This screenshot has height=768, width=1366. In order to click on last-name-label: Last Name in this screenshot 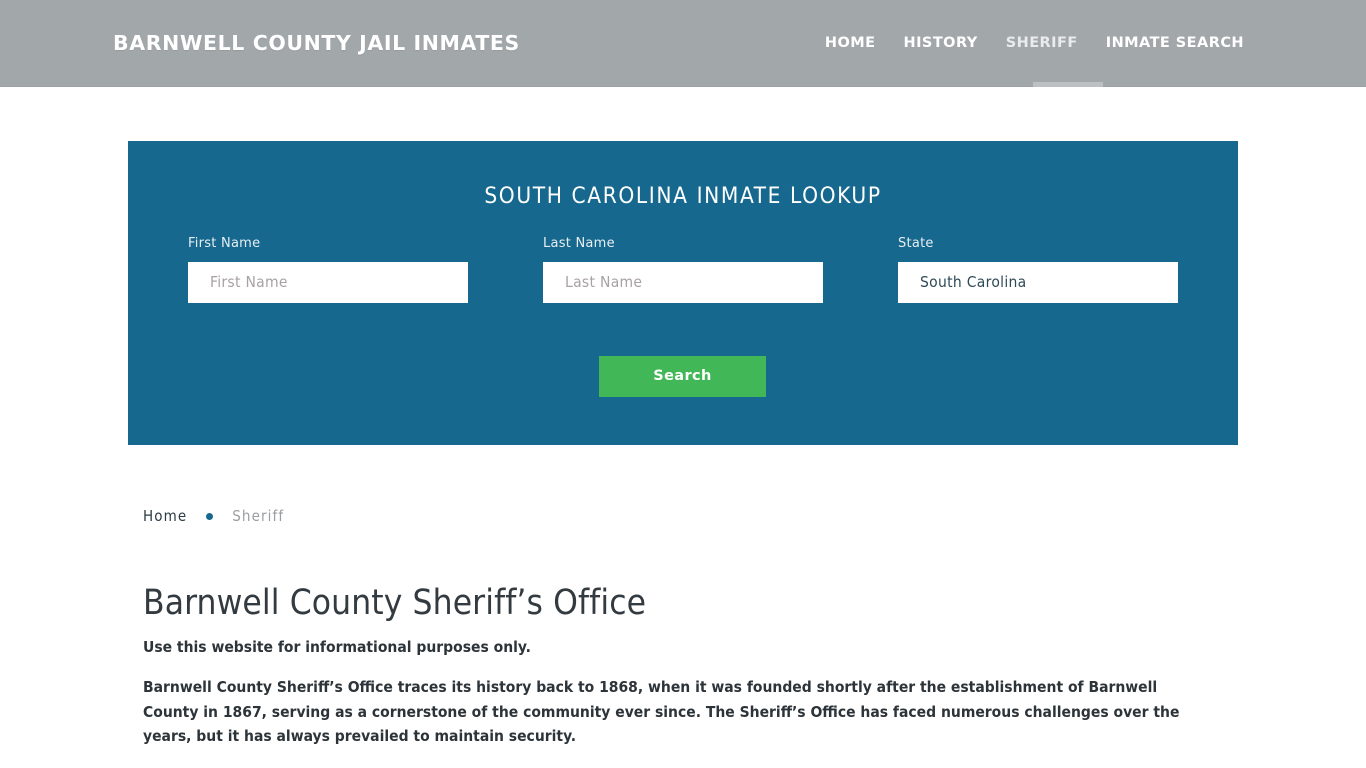, I will do `click(579, 243)`.